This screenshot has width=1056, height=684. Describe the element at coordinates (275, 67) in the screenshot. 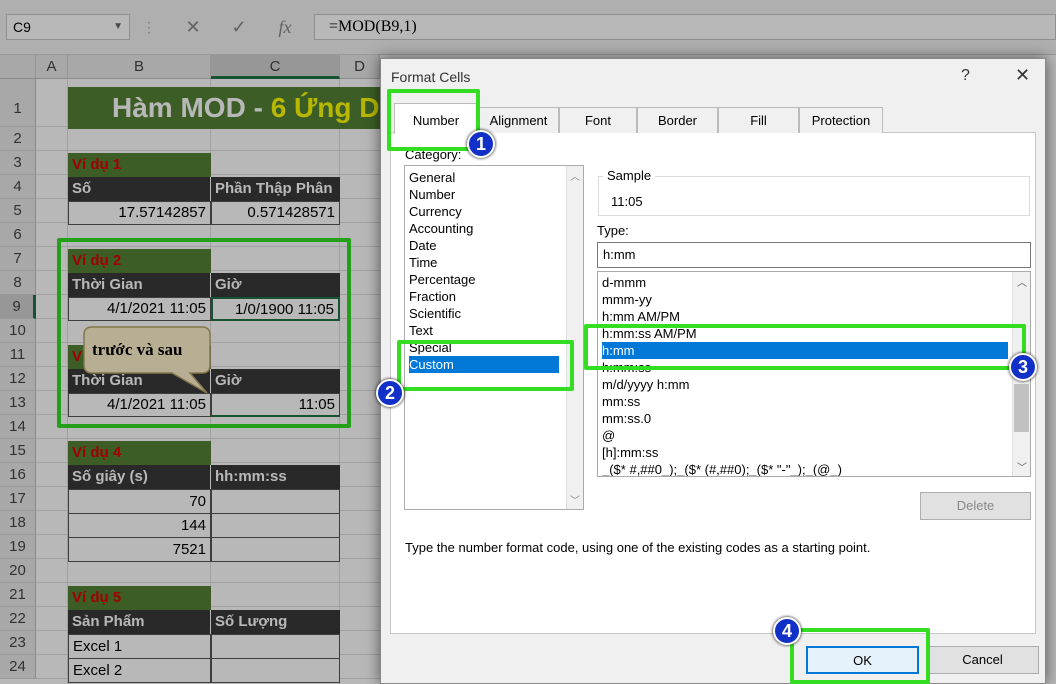

I see `column-header-c: C` at that location.